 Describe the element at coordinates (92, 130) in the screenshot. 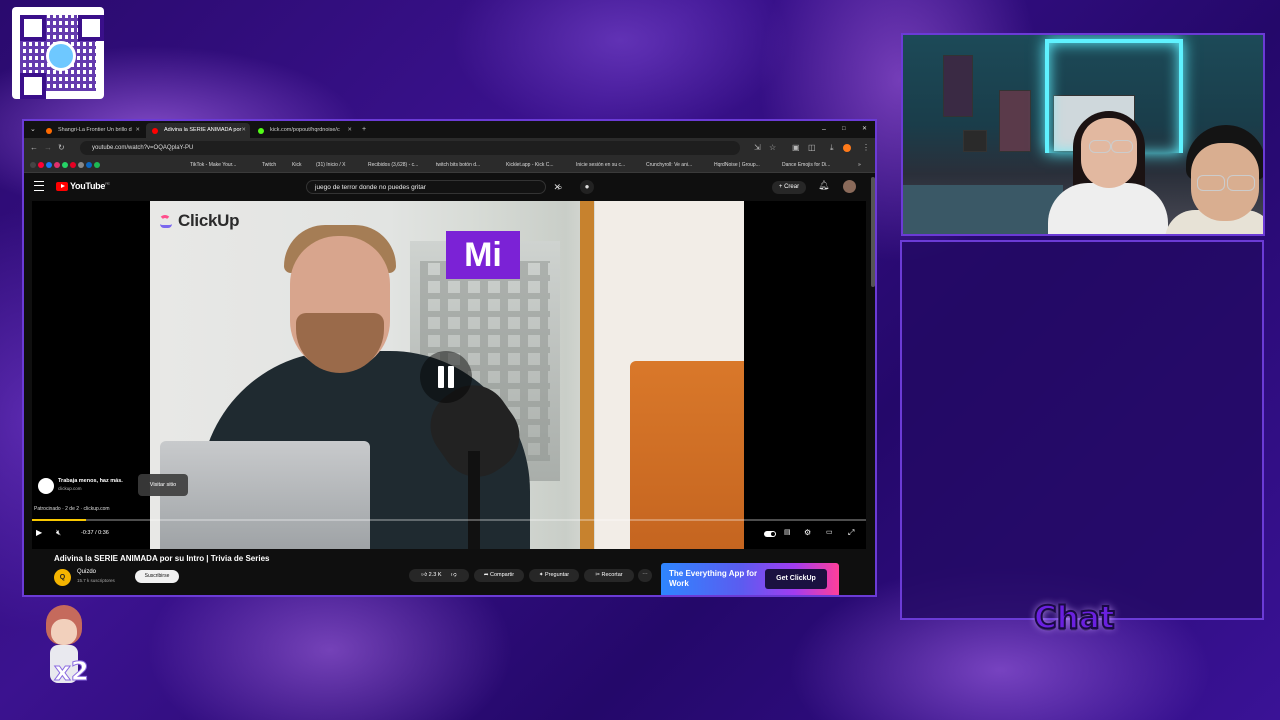

I see `tab-shangri-la: Shangri-La Frontier Un brillo d ✕` at that location.